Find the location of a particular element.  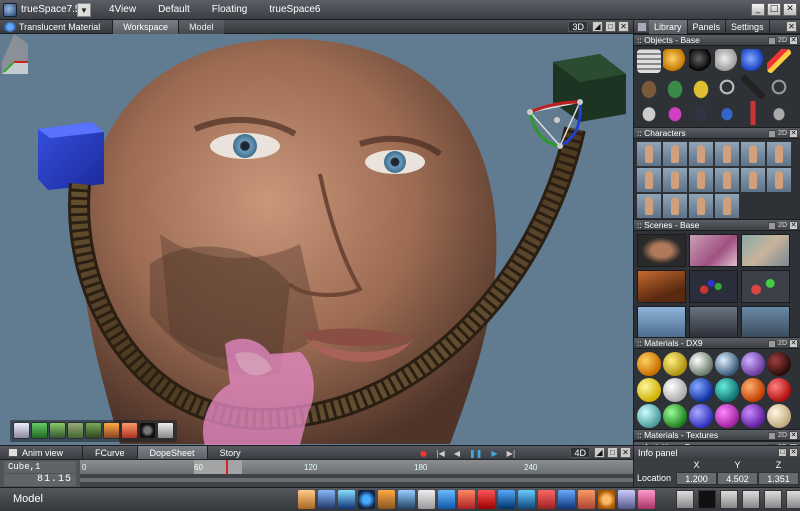

close-library-button: ✕ is located at coordinates (791, 26).